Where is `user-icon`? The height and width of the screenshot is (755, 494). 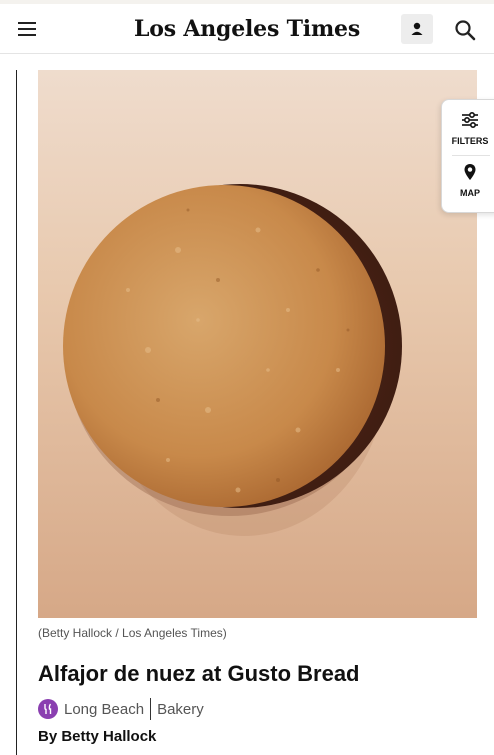
user-icon is located at coordinates (417, 28).